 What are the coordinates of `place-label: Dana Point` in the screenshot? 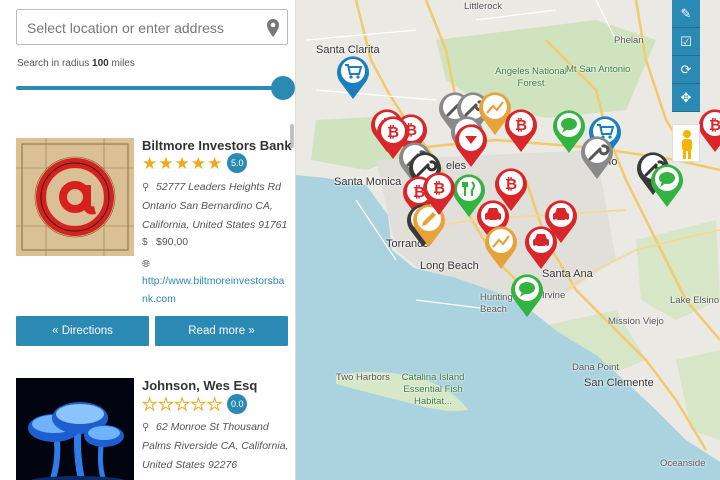 It's located at (596, 367).